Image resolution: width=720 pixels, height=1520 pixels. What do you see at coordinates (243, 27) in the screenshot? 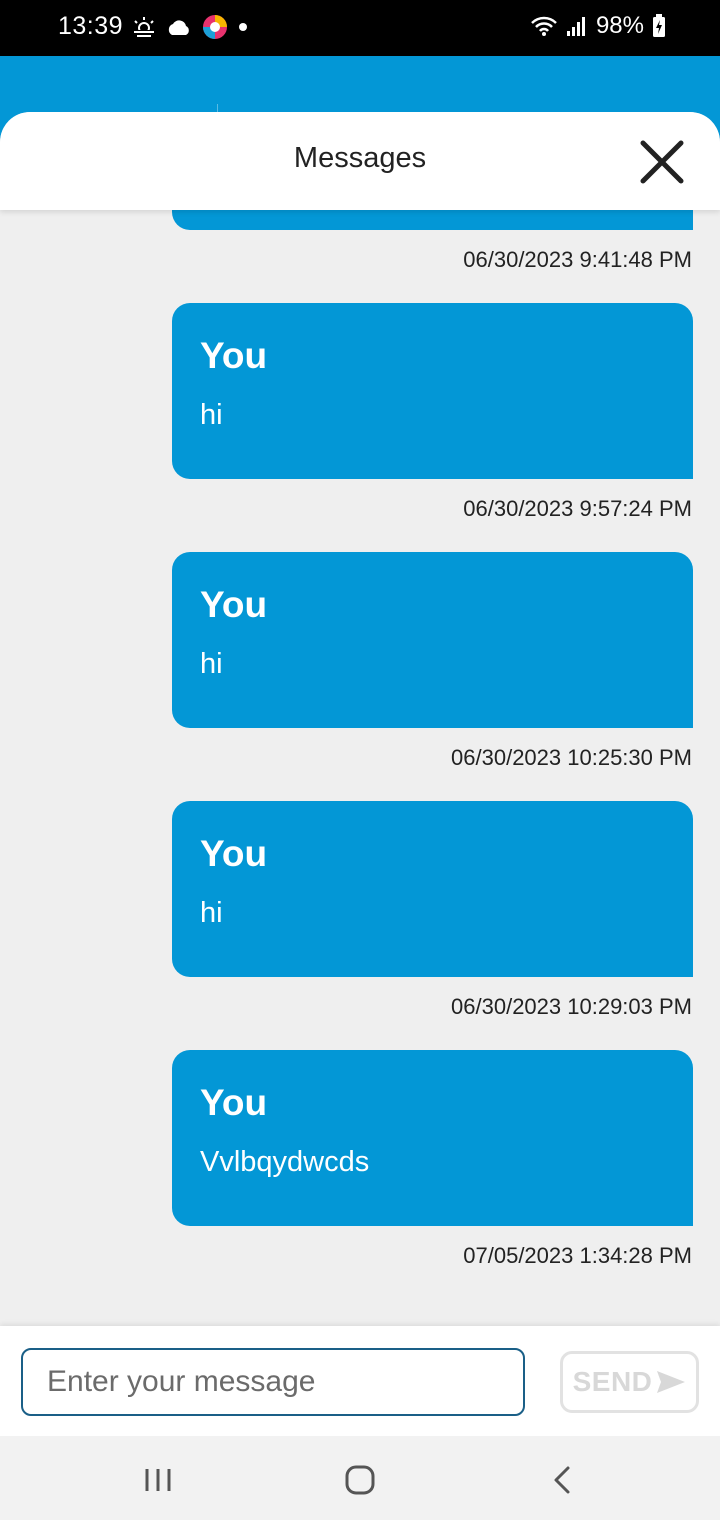
I see `dot-icon` at bounding box center [243, 27].